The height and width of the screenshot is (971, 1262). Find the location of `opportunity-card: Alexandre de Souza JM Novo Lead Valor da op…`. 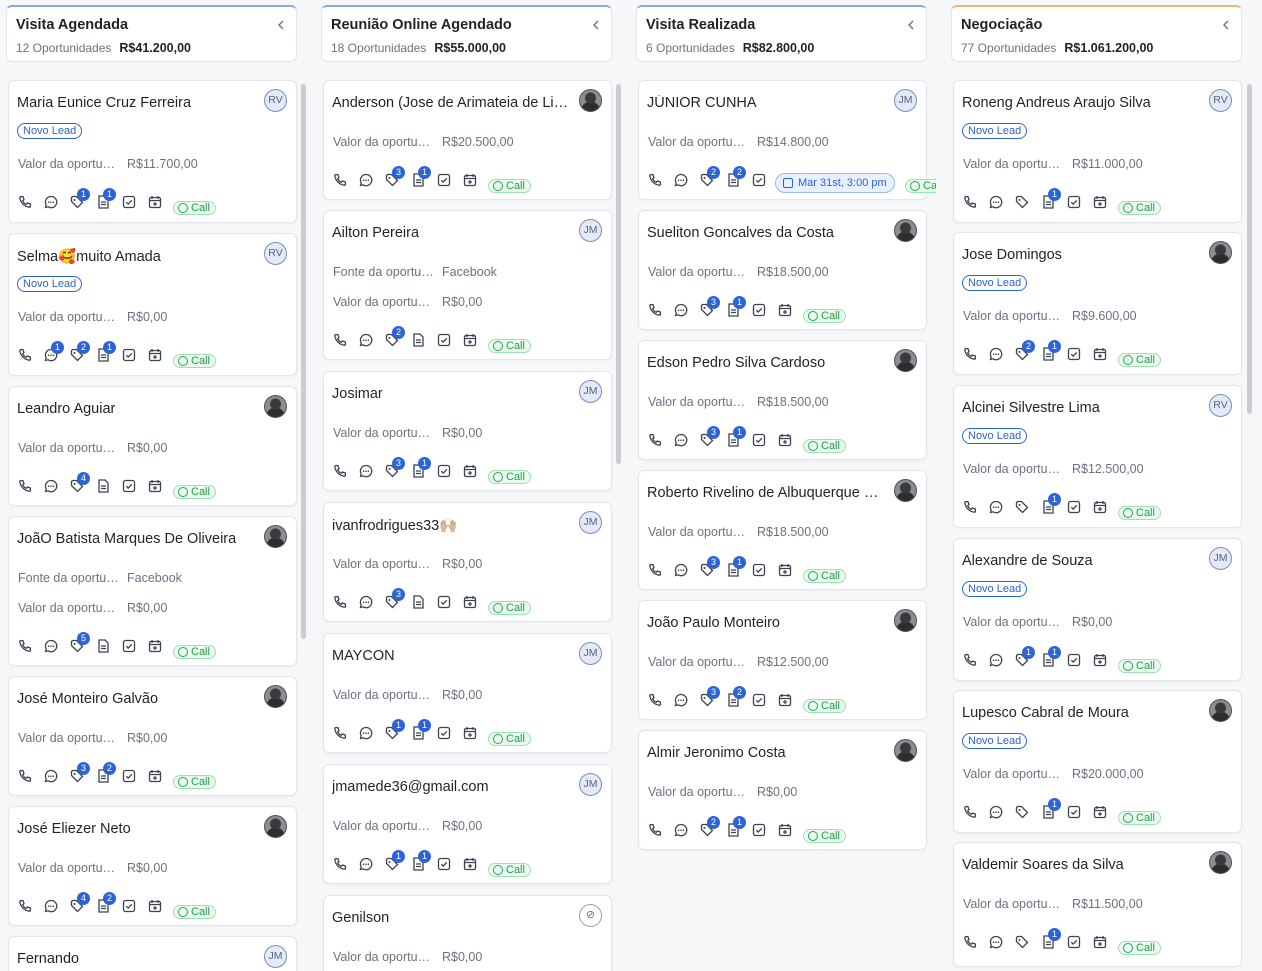

opportunity-card: Alexandre de Souza JM Novo Lead Valor da op… is located at coordinates (1097, 609).